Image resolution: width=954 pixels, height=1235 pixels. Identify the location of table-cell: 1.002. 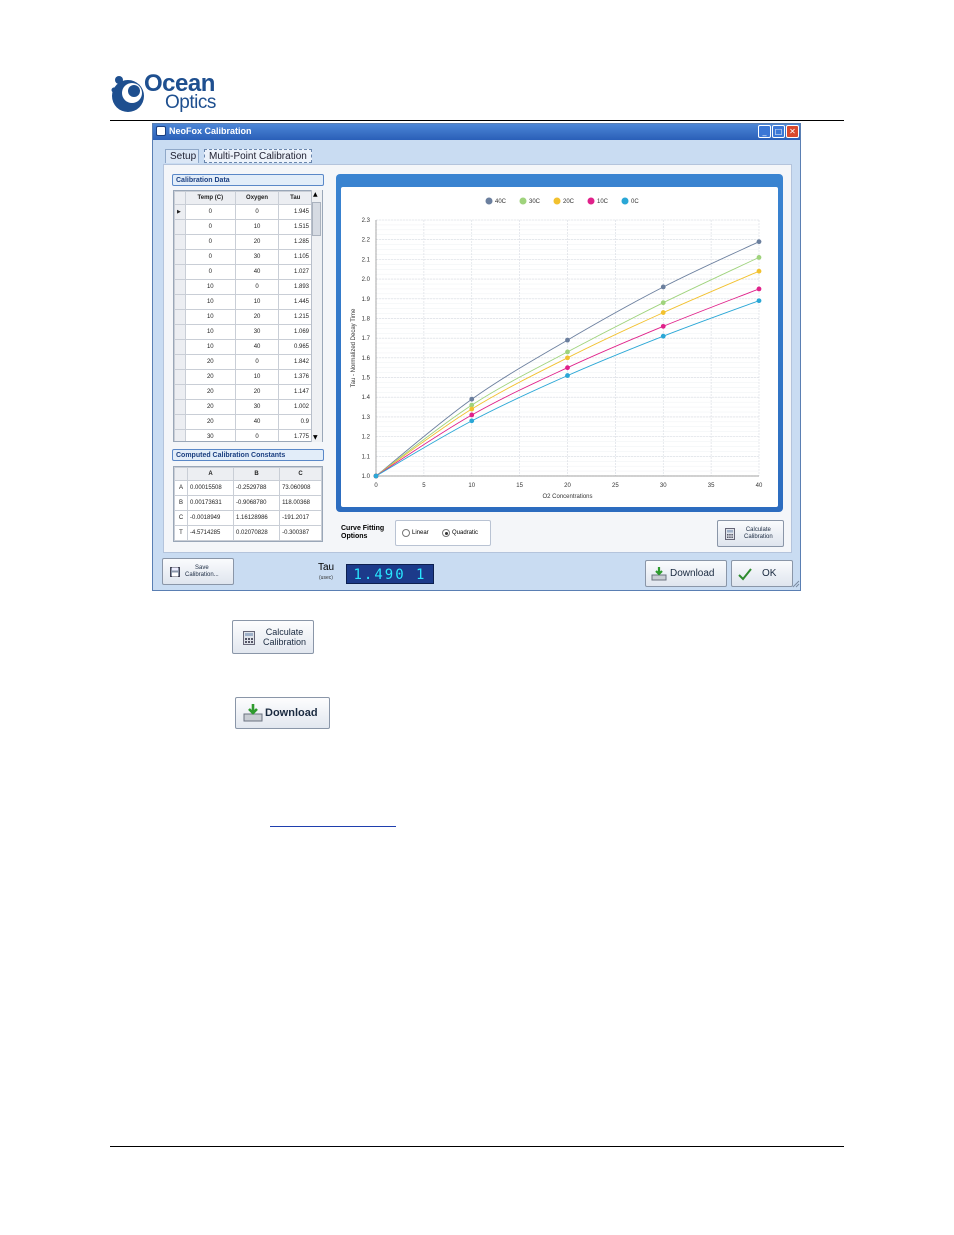
(295, 407).